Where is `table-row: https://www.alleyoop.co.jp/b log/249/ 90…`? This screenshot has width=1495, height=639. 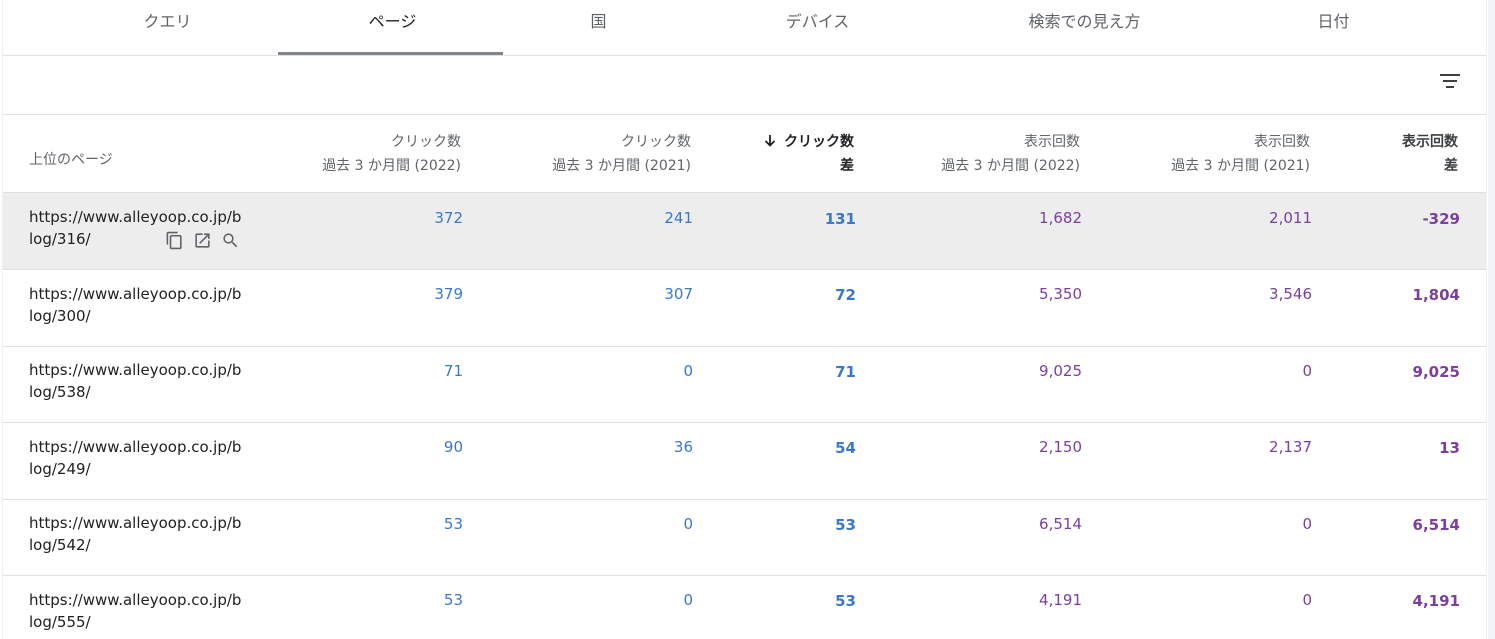
table-row: https://www.alleyoop.co.jp/b log/249/ 90… is located at coordinates (744, 461).